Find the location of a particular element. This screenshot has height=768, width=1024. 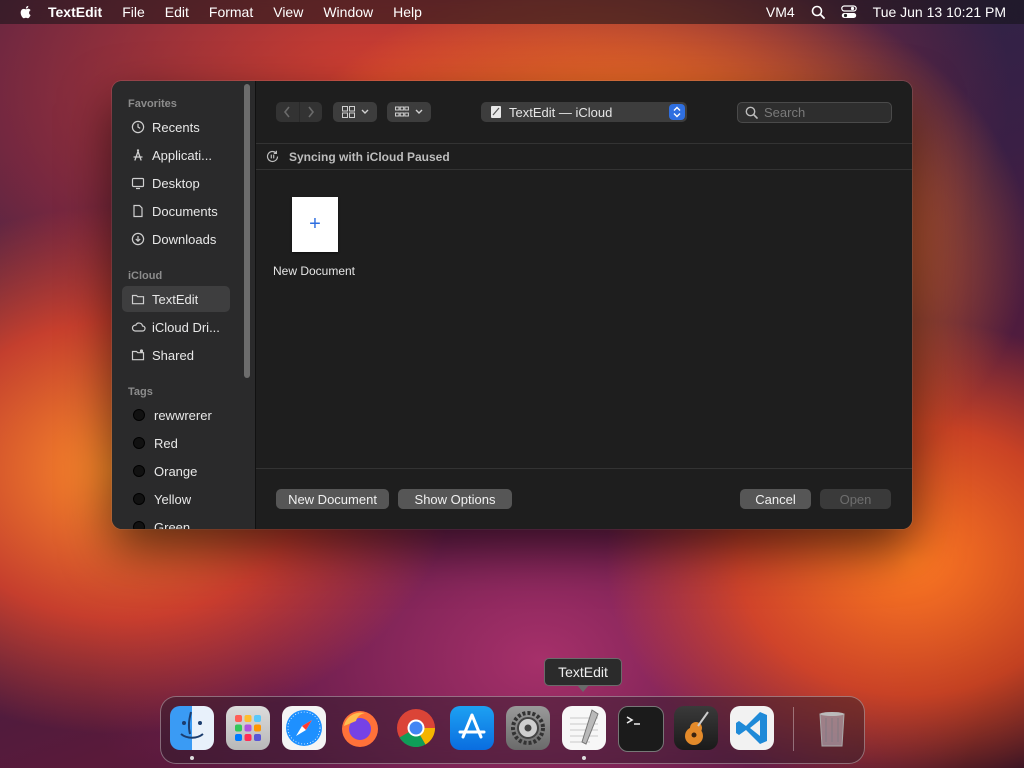

cloud-icon is located at coordinates (138, 327).